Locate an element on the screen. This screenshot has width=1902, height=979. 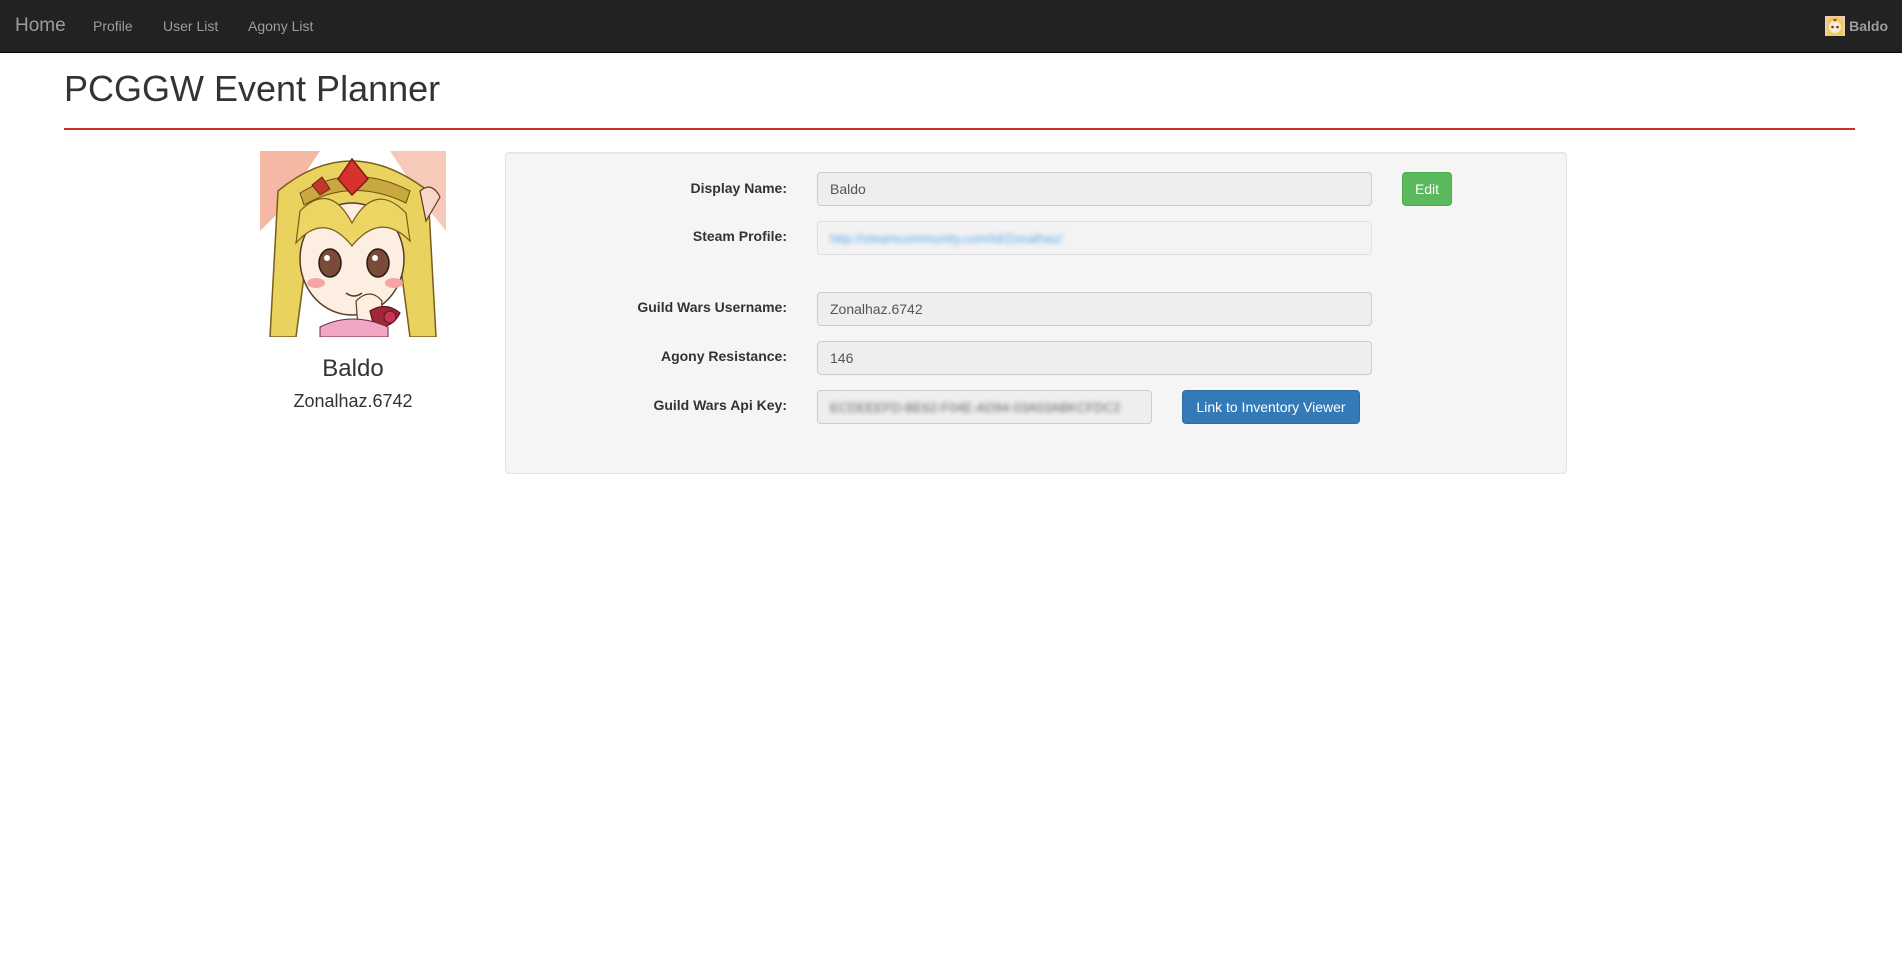
nav-user-list-link: User List is located at coordinates (190, 26).